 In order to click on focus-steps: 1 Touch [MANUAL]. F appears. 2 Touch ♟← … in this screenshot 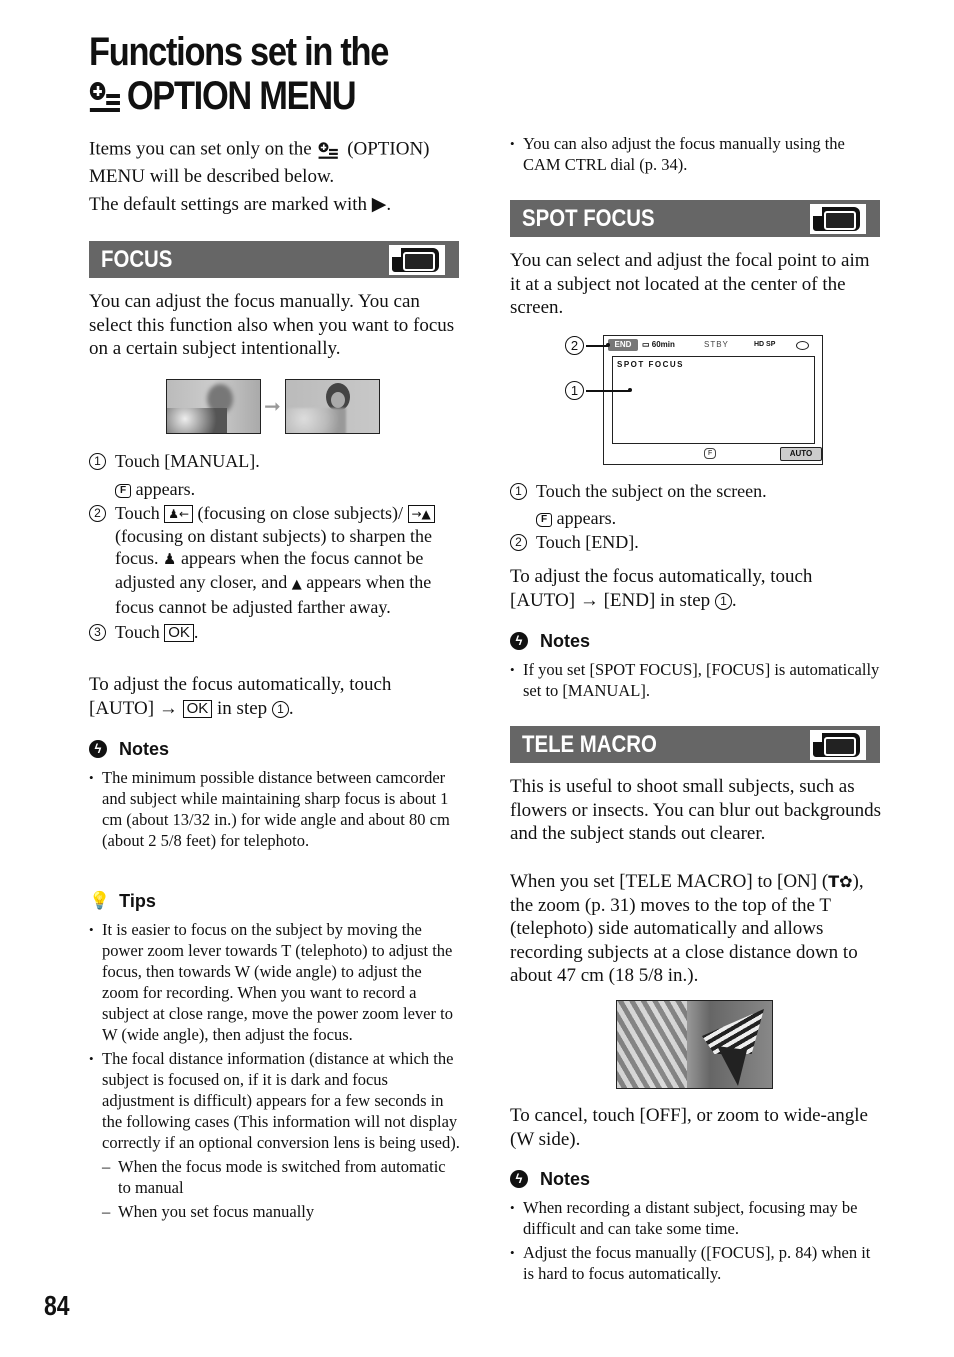, I will do `click(275, 546)`.